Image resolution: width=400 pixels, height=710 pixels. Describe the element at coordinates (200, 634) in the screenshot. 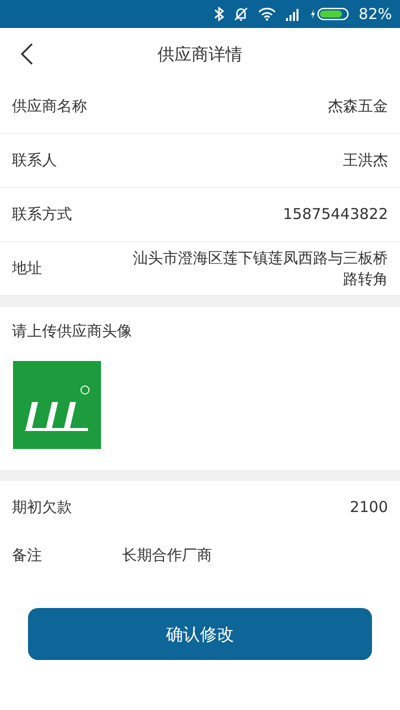

I see `confirm-button: 确认修改` at that location.